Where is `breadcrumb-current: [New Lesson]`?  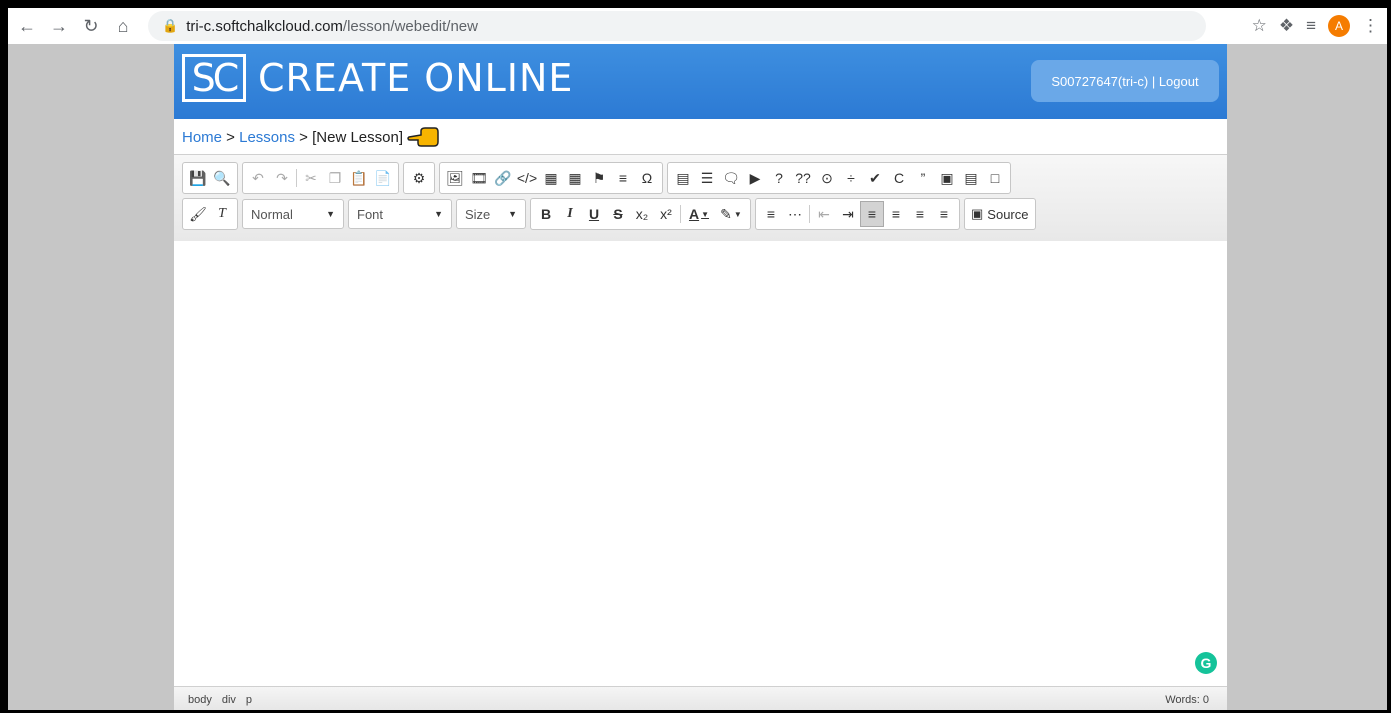 breadcrumb-current: [New Lesson] is located at coordinates (357, 137).